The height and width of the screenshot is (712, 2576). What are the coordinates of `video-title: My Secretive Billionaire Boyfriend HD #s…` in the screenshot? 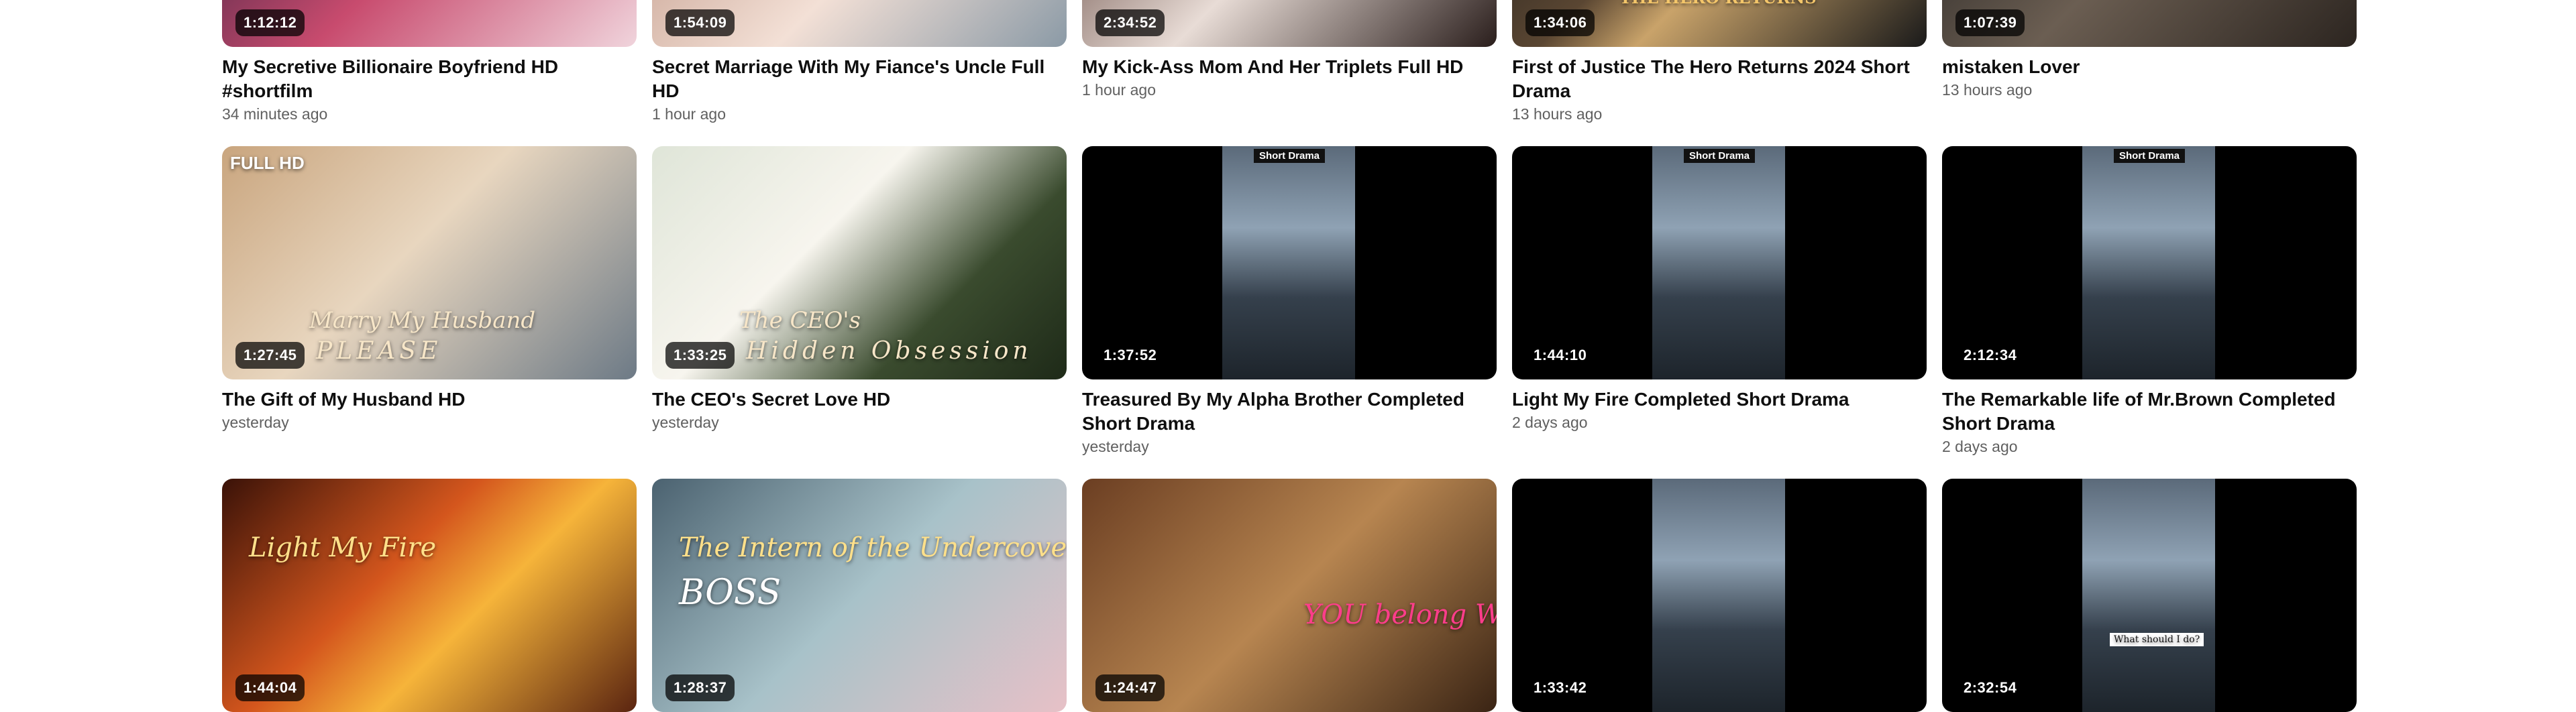 It's located at (423, 79).